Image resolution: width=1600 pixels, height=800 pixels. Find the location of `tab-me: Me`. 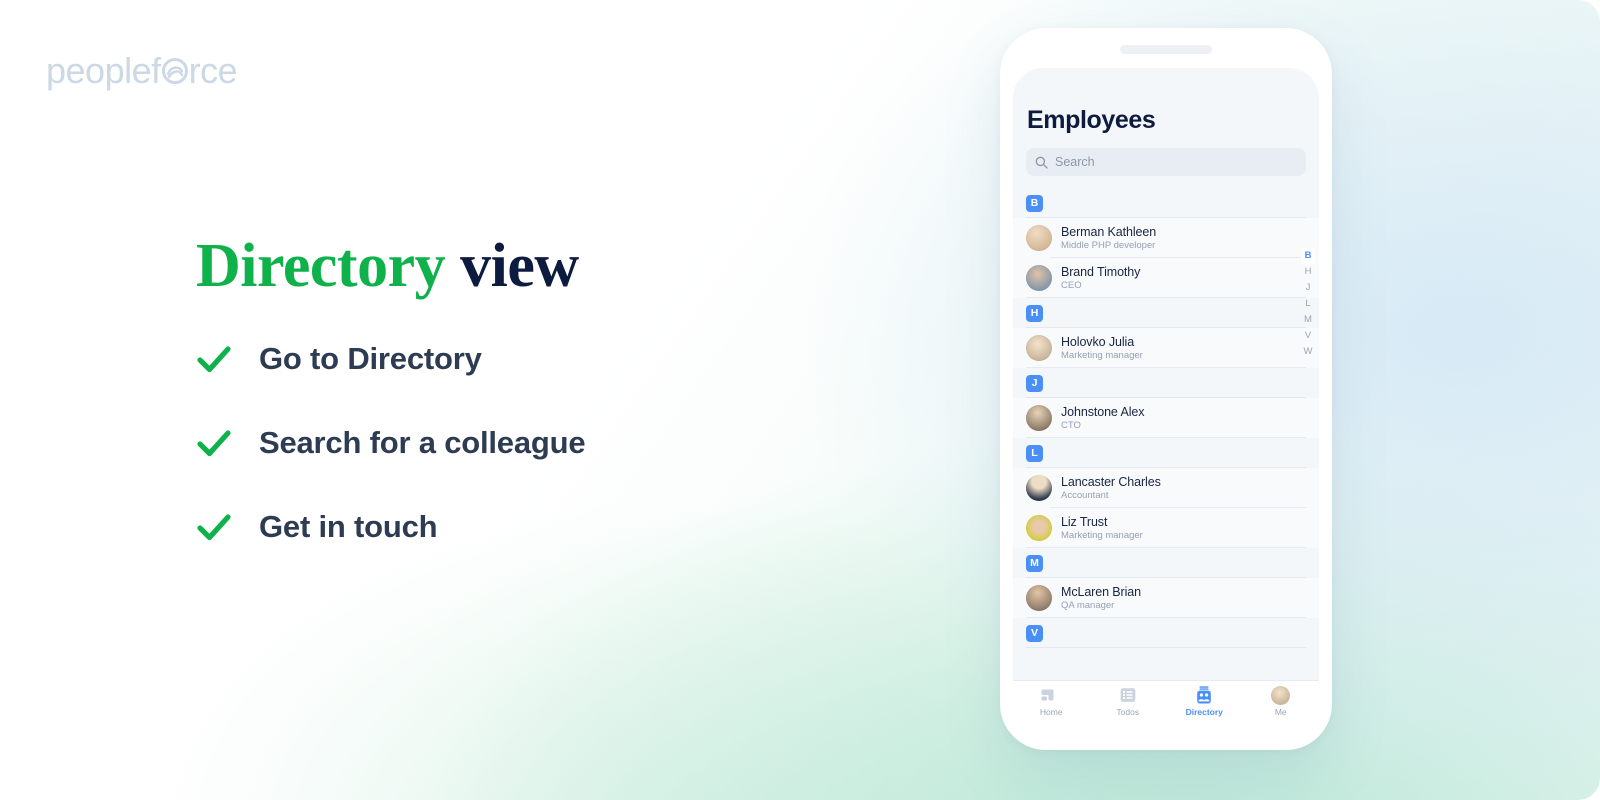

tab-me: Me is located at coordinates (1281, 701).